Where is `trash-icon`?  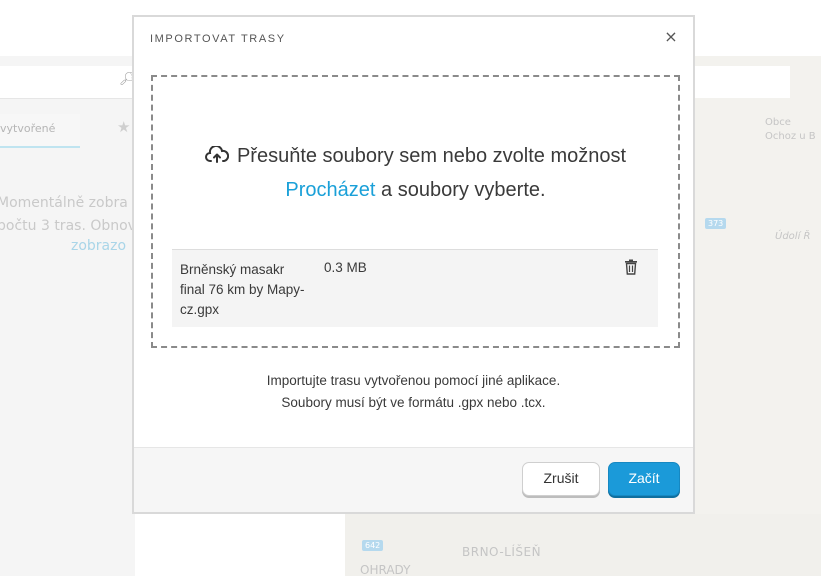 trash-icon is located at coordinates (631, 267).